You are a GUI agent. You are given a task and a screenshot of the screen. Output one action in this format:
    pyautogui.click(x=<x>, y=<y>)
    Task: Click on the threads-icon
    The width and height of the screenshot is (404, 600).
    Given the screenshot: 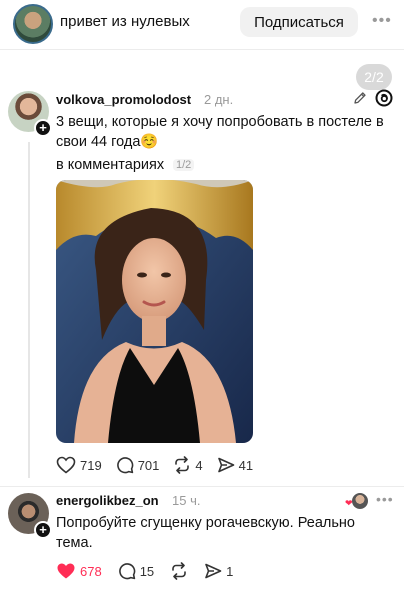 What is the action you would take?
    pyautogui.click(x=384, y=98)
    